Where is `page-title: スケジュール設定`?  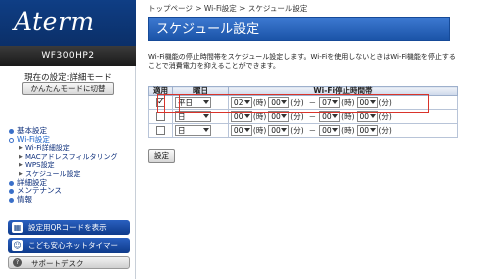 page-title: スケジュール設定 is located at coordinates (299, 29).